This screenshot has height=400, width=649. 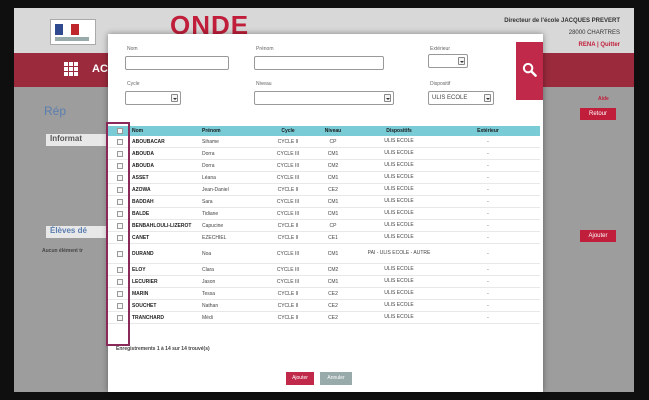 I want to click on cancel-button: Annuler, so click(x=336, y=378).